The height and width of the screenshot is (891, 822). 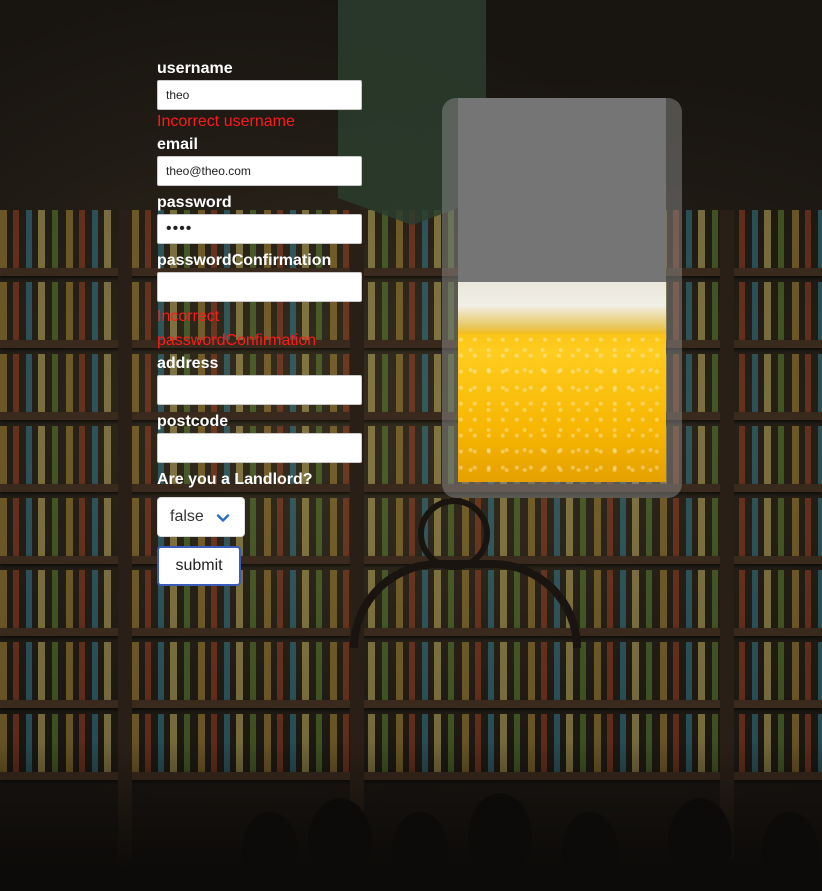 I want to click on username-error: Incorrect username, so click(x=226, y=121).